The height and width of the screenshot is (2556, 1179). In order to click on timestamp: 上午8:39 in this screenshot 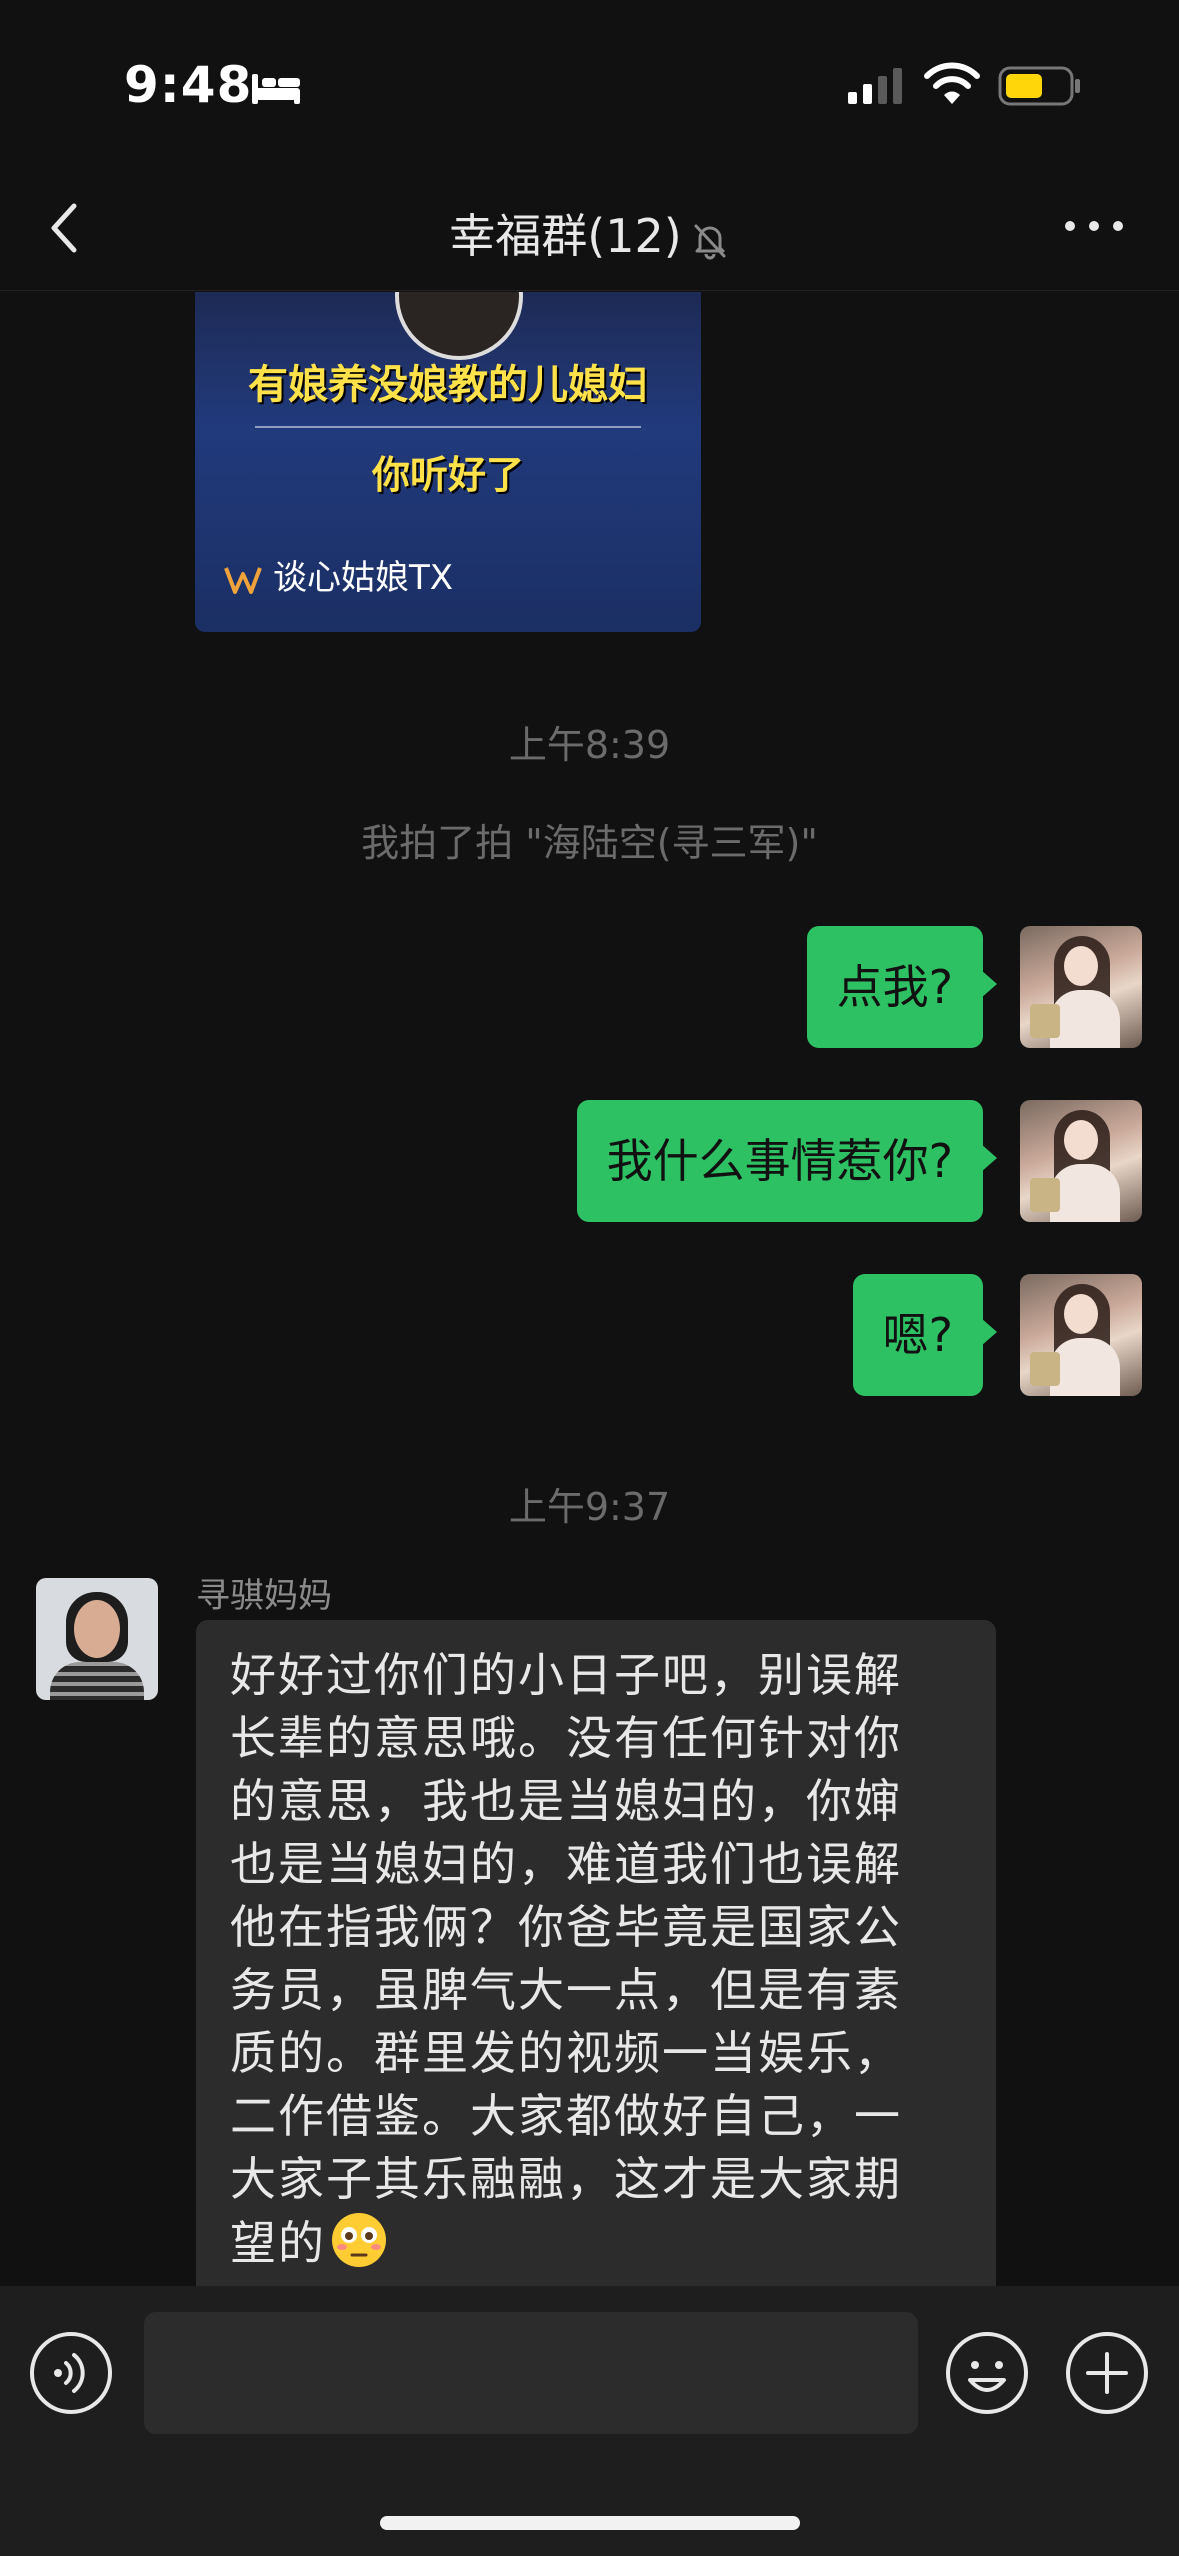, I will do `click(589, 745)`.